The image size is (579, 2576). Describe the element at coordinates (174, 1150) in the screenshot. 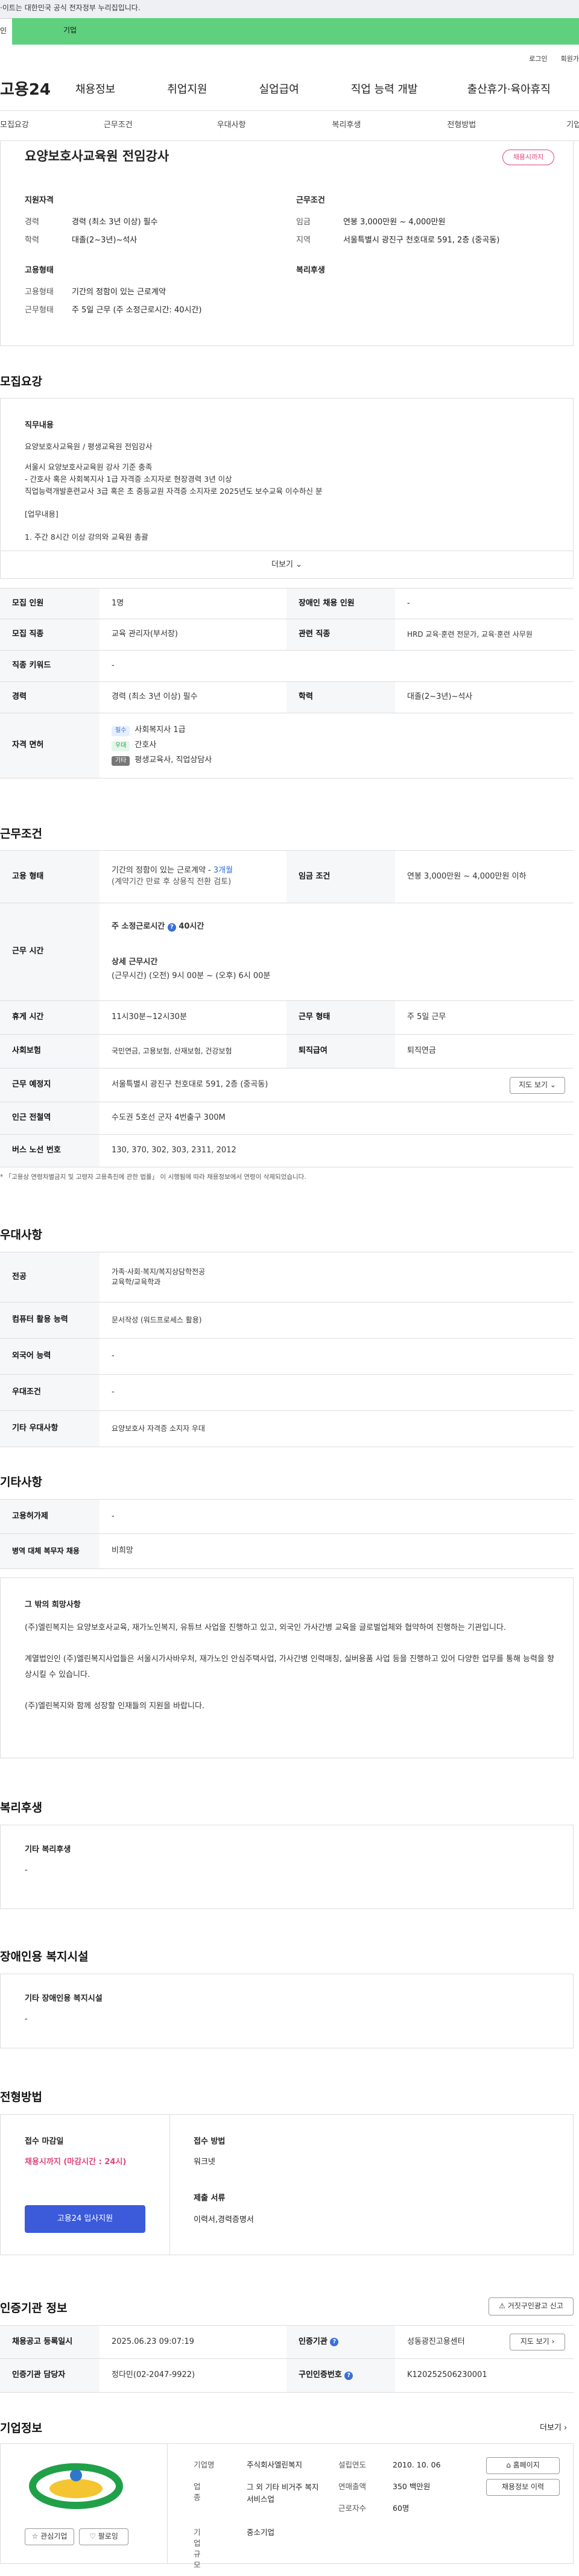

I see `td-bus: 130, 370, 302, 303, 2311, 2012` at that location.